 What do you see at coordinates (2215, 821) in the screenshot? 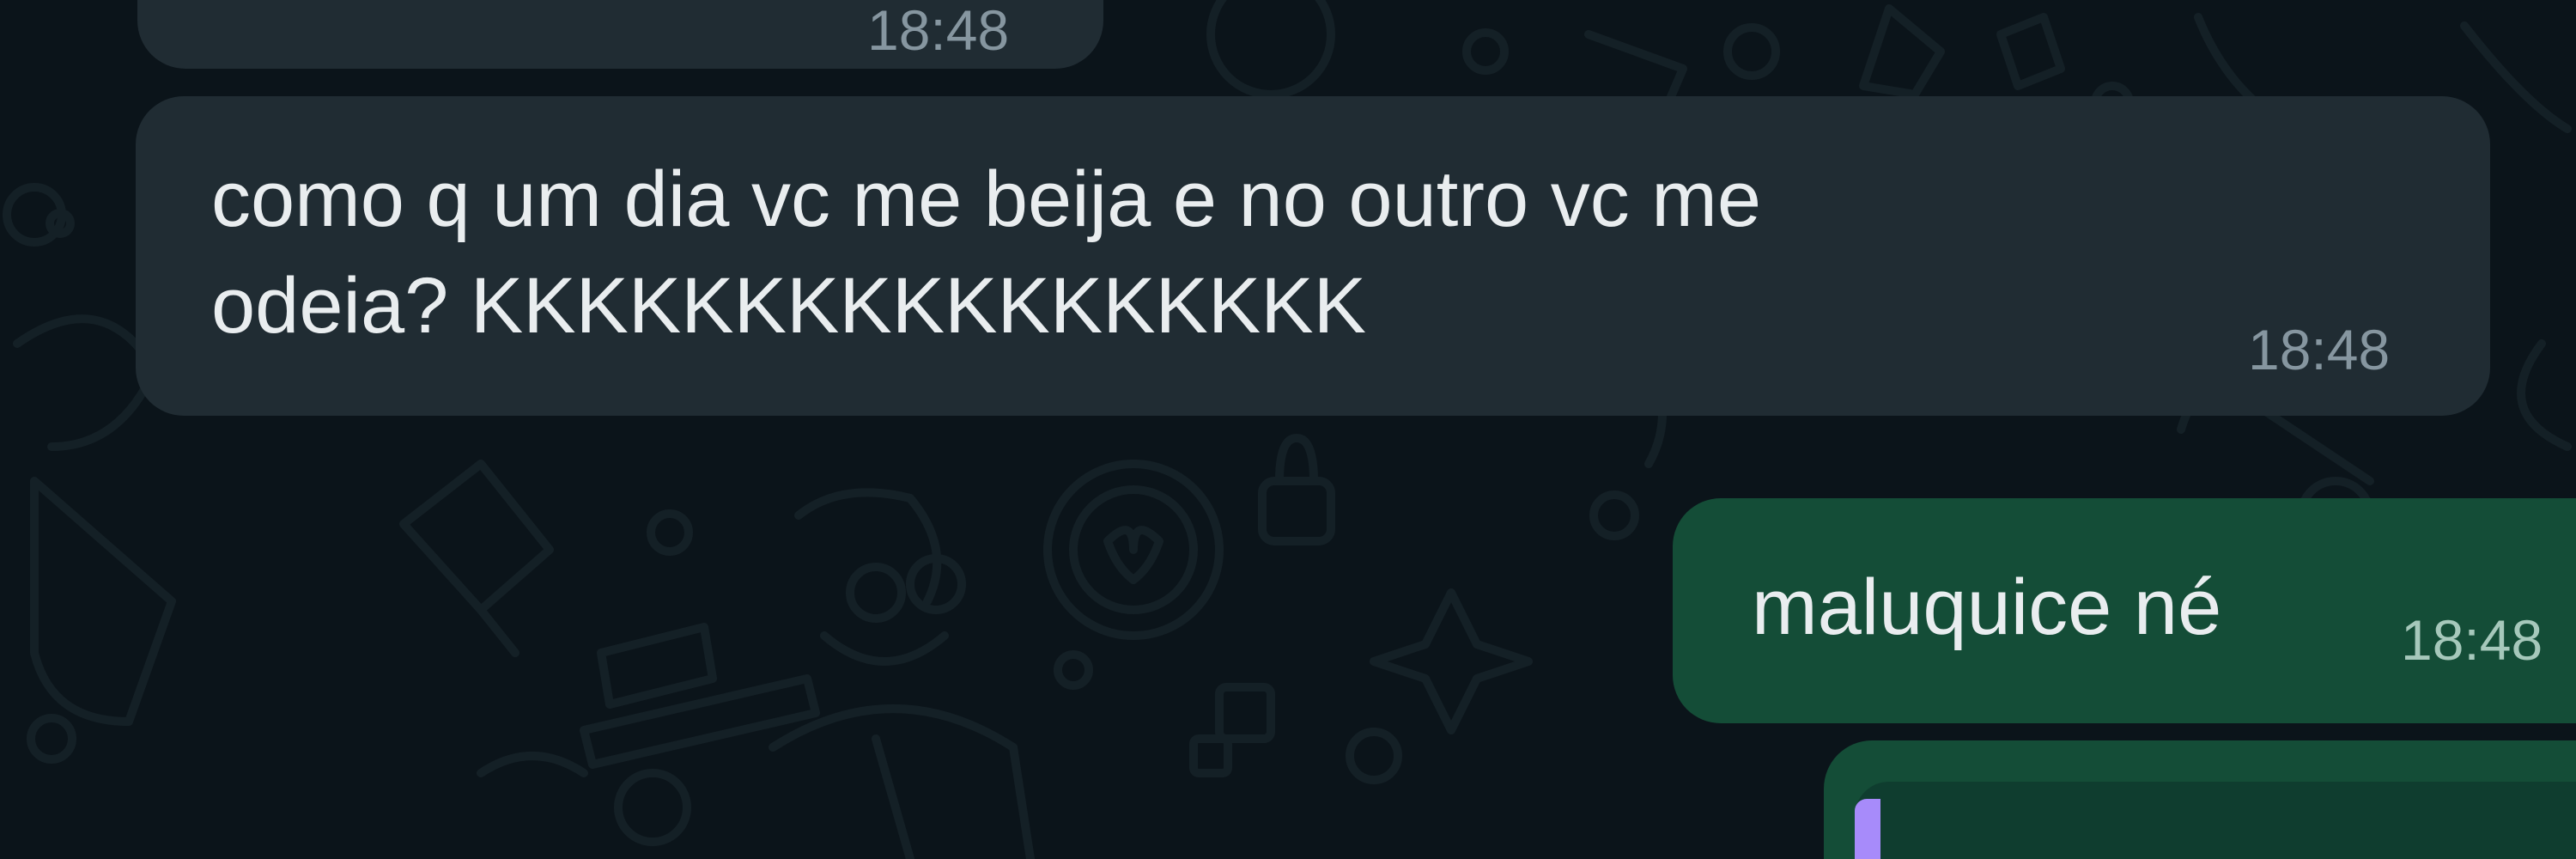
I see `quoted-reply-preview` at bounding box center [2215, 821].